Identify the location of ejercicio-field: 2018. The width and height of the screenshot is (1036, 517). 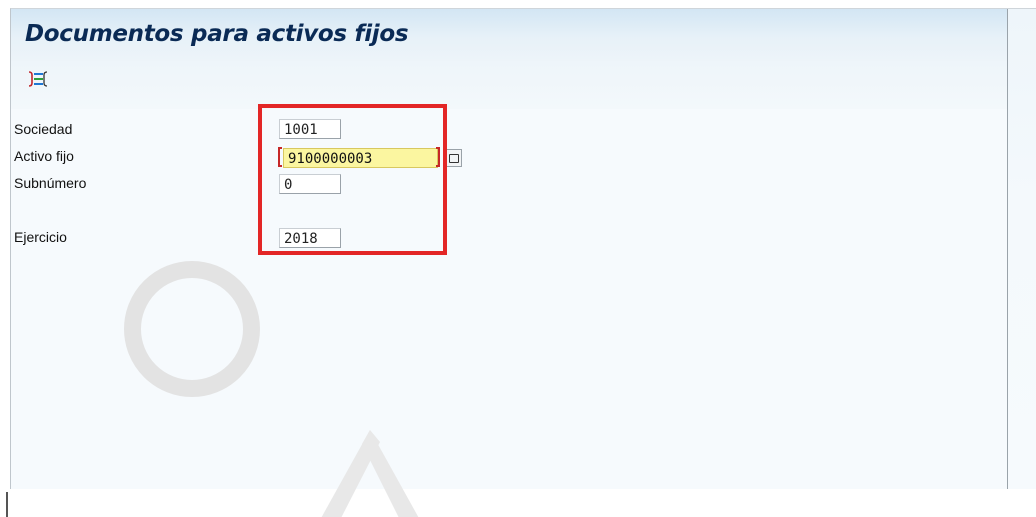
(310, 238).